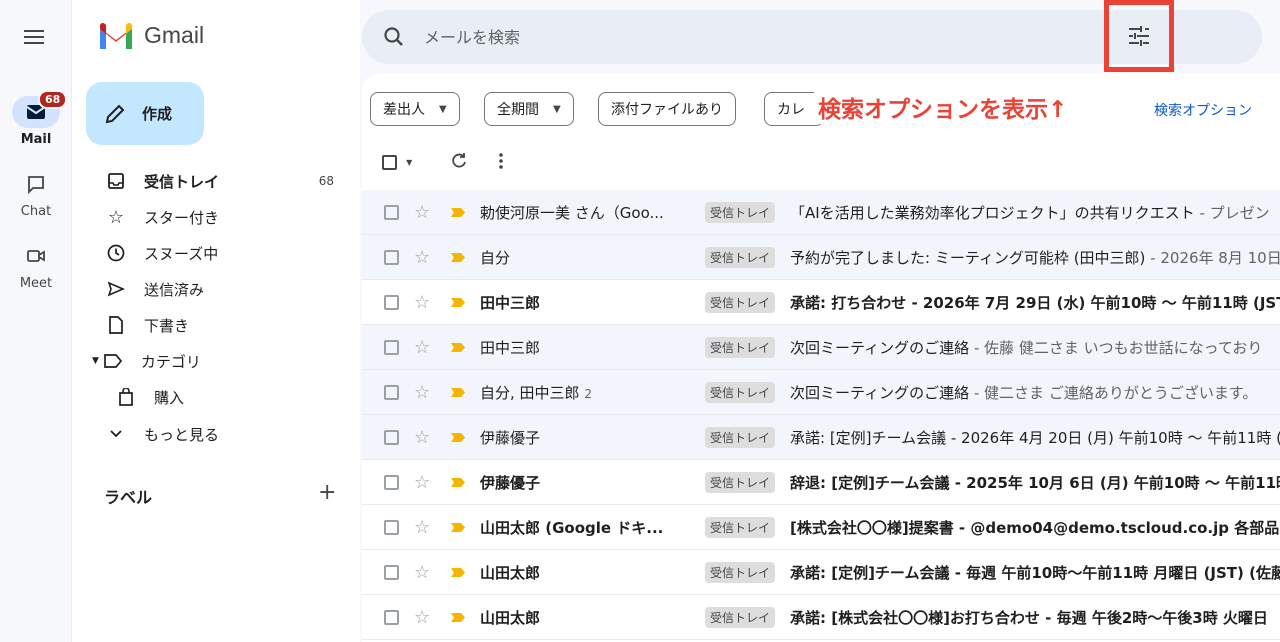 The height and width of the screenshot is (642, 1280). I want to click on email-sender: 自分, so click(495, 257).